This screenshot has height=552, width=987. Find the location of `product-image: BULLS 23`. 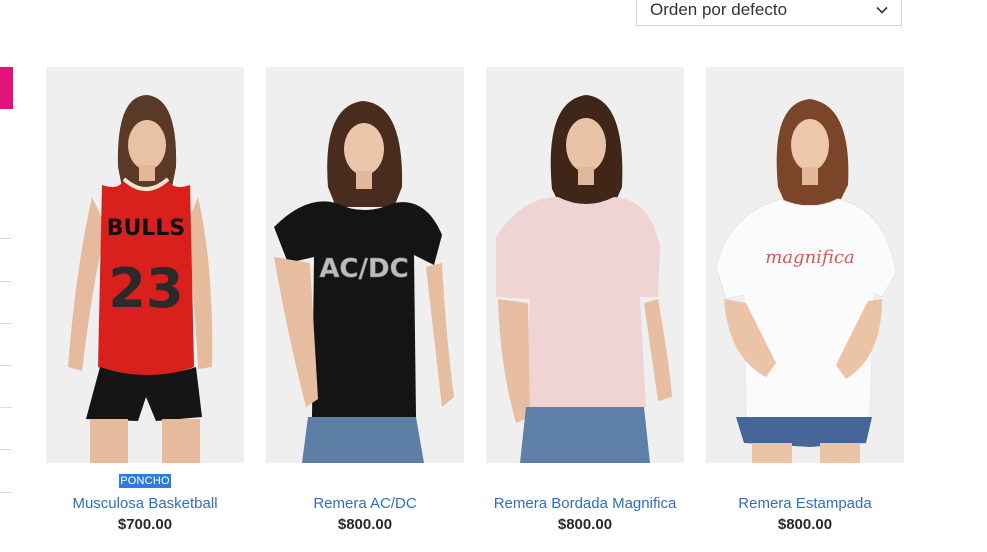

product-image: BULLS 23 is located at coordinates (145, 265).